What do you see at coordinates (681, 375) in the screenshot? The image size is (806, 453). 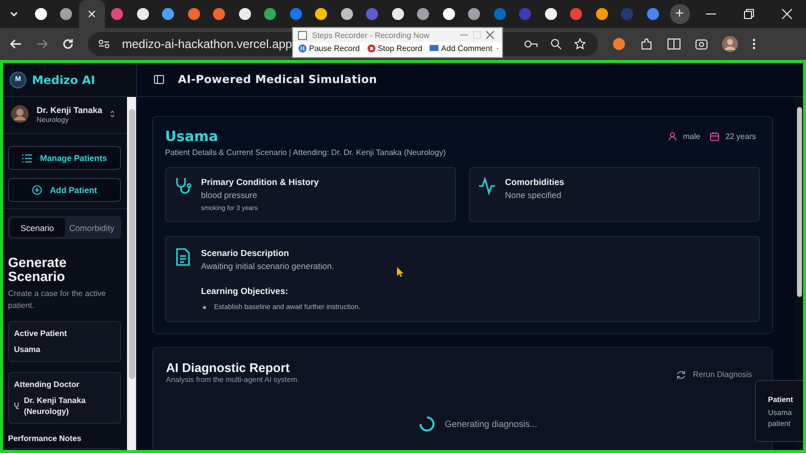 I see `refresh-icon` at bounding box center [681, 375].